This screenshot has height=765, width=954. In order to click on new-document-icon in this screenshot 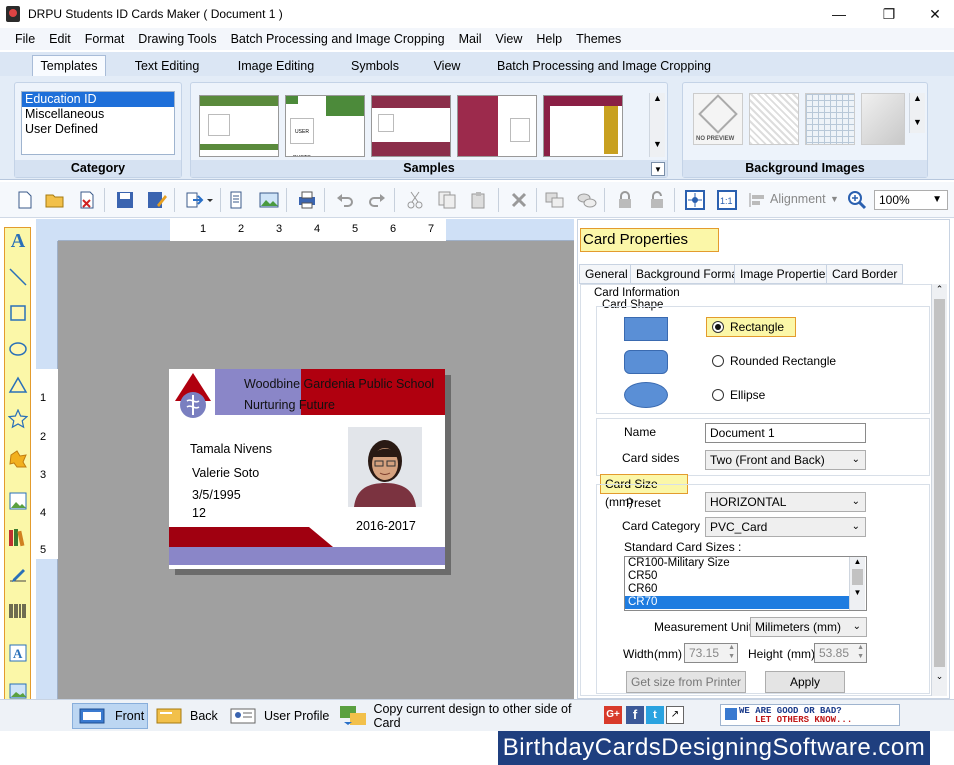, I will do `click(25, 200)`.